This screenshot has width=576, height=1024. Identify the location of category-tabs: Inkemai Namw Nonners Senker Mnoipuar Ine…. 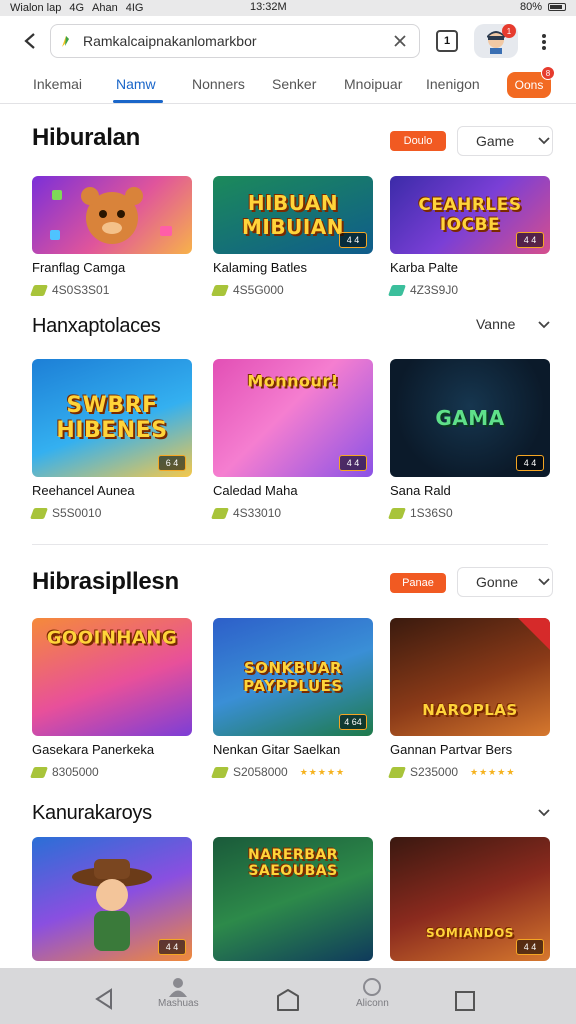
(288, 85).